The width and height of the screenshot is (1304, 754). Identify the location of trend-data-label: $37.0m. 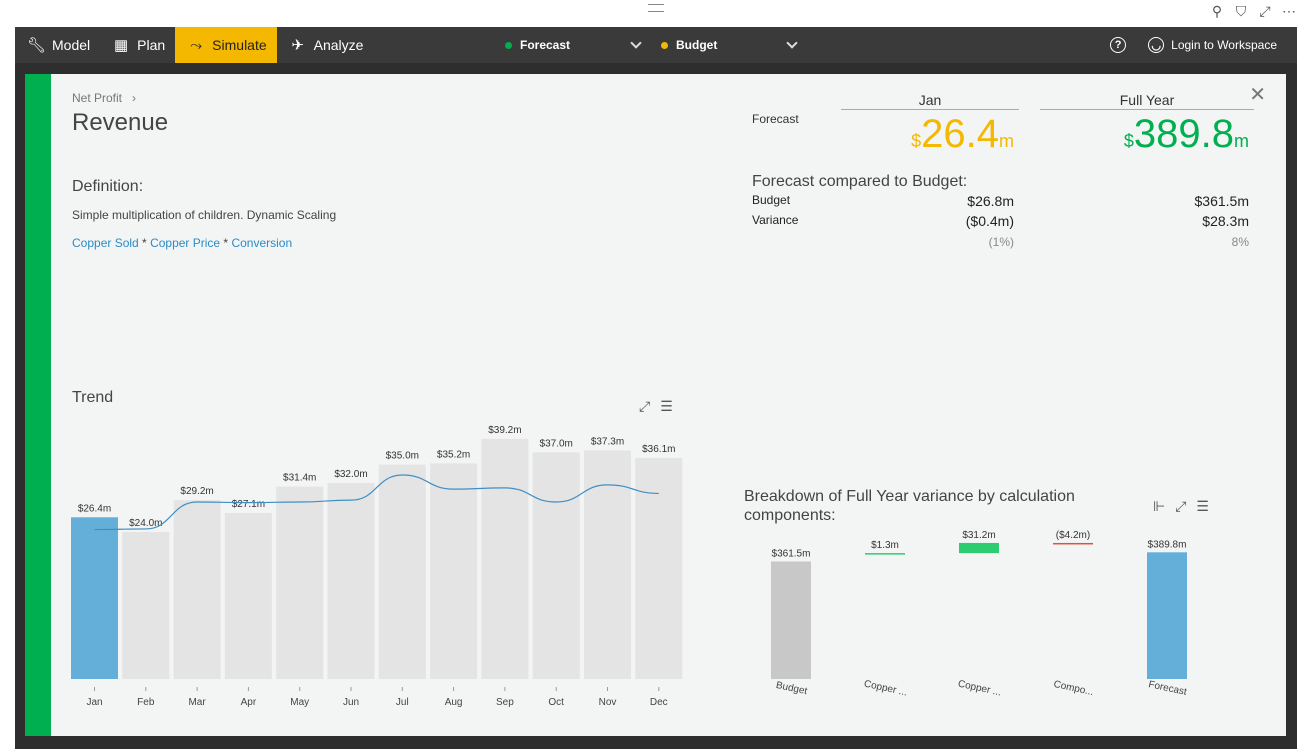
(556, 443).